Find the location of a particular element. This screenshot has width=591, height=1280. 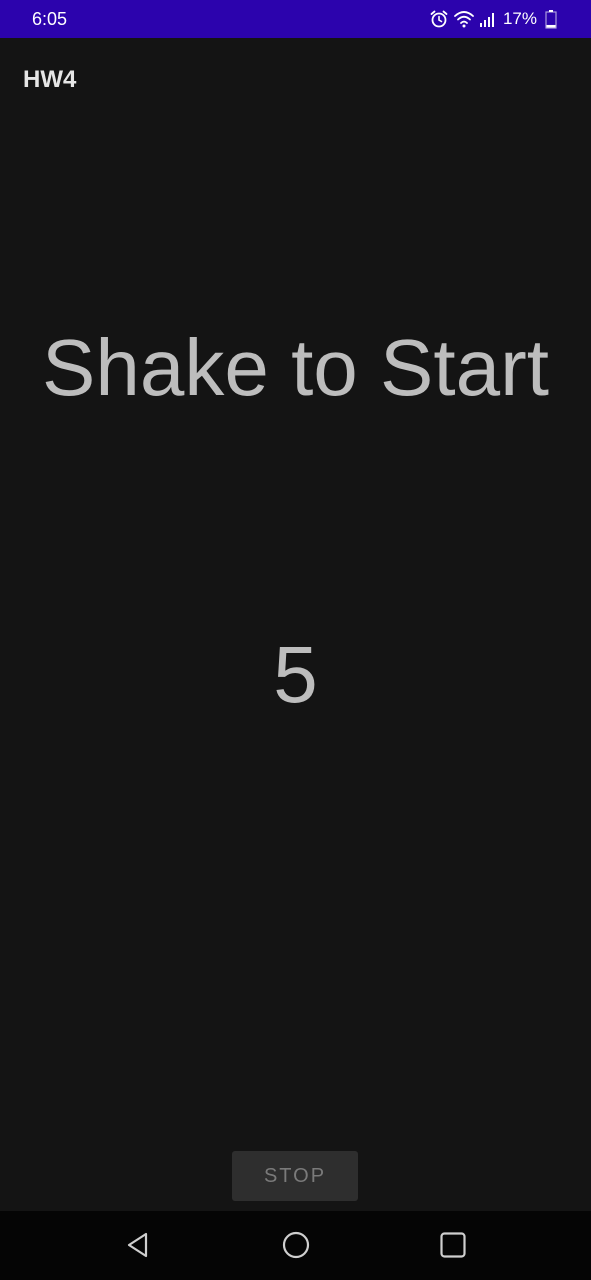

navigation-bar is located at coordinates (295, 1245).